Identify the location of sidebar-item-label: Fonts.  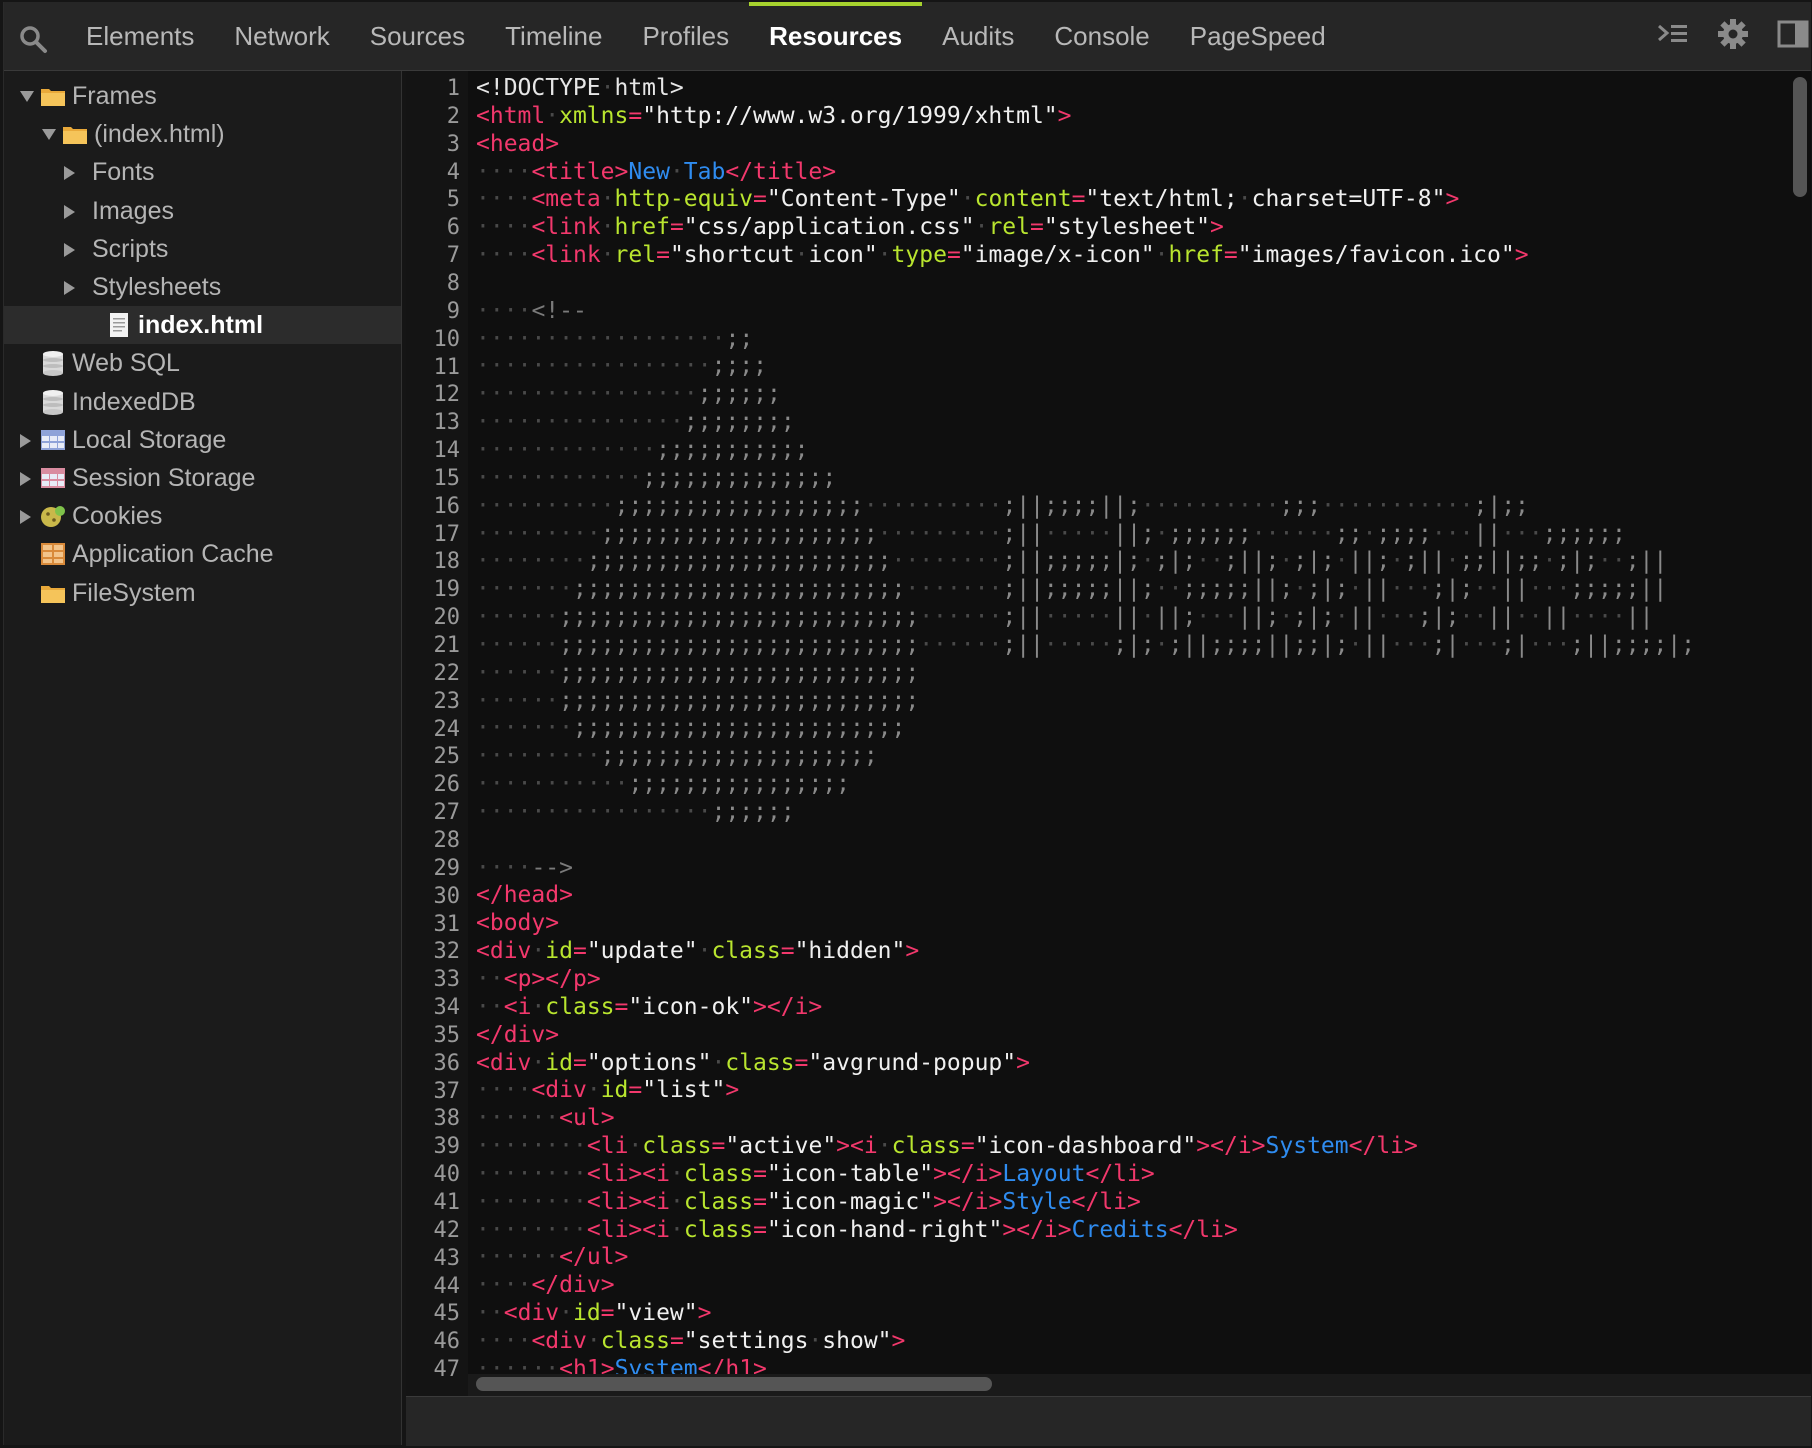
(123, 172).